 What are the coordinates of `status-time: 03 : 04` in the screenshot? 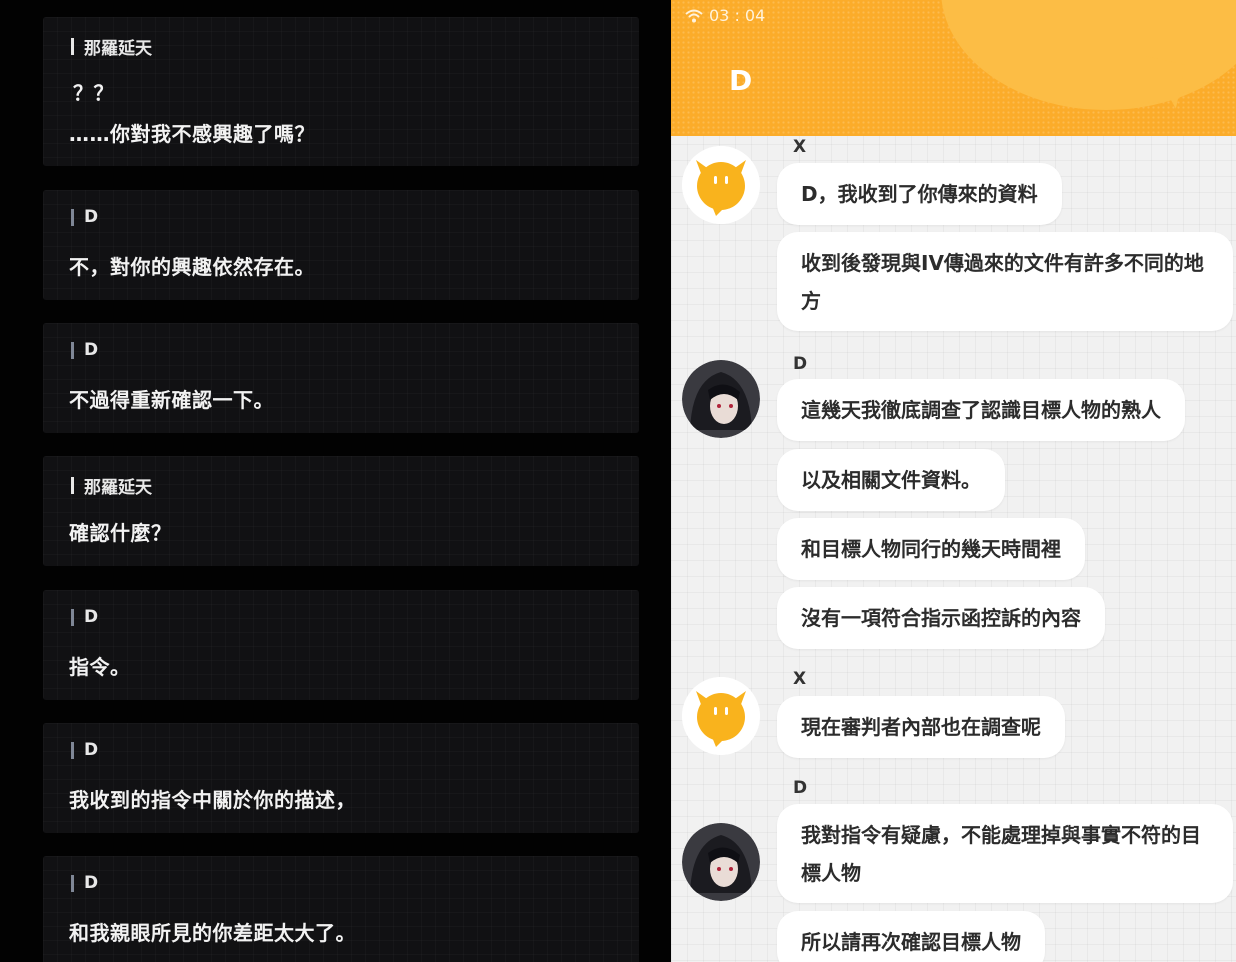 It's located at (737, 15).